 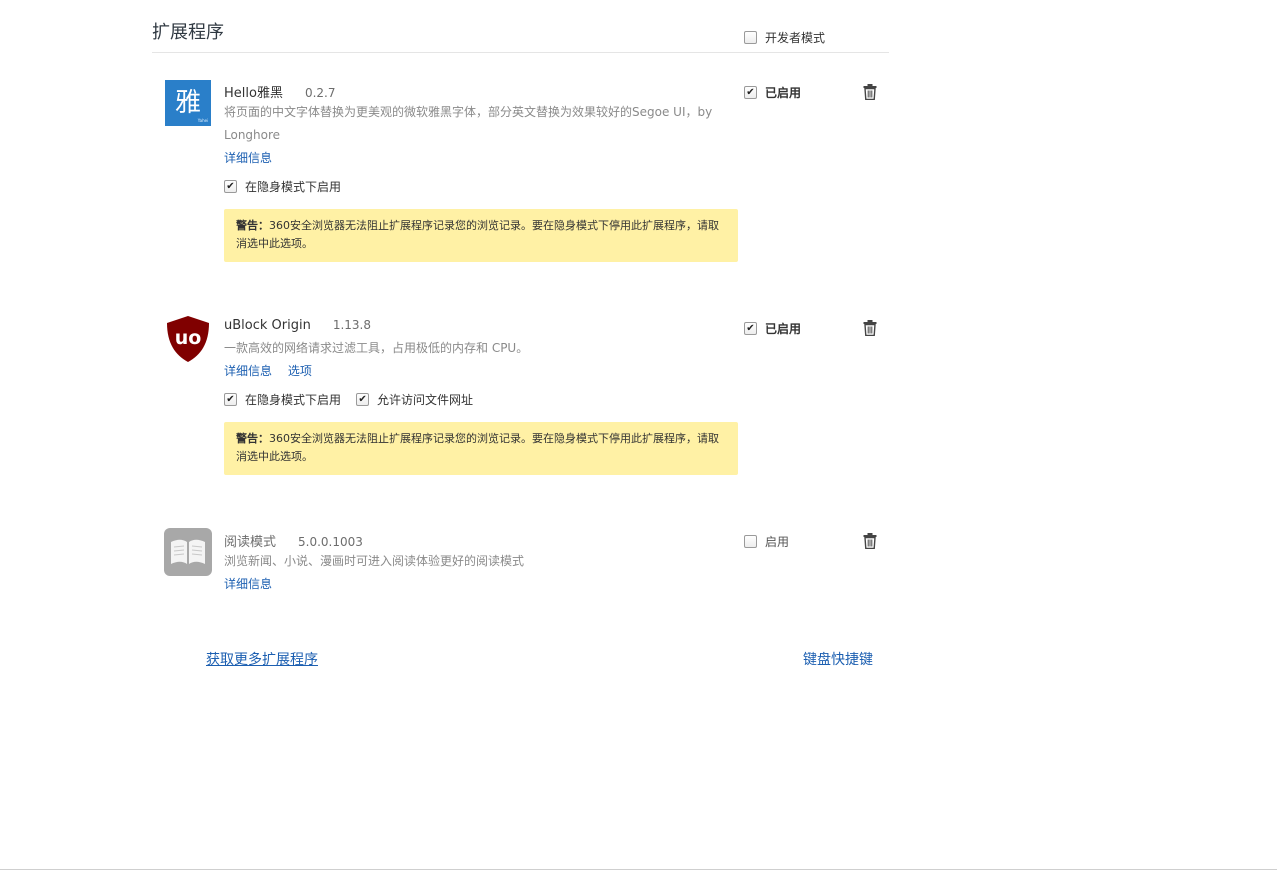 I want to click on developer-mode-label: 开发者模式, so click(x=795, y=38).